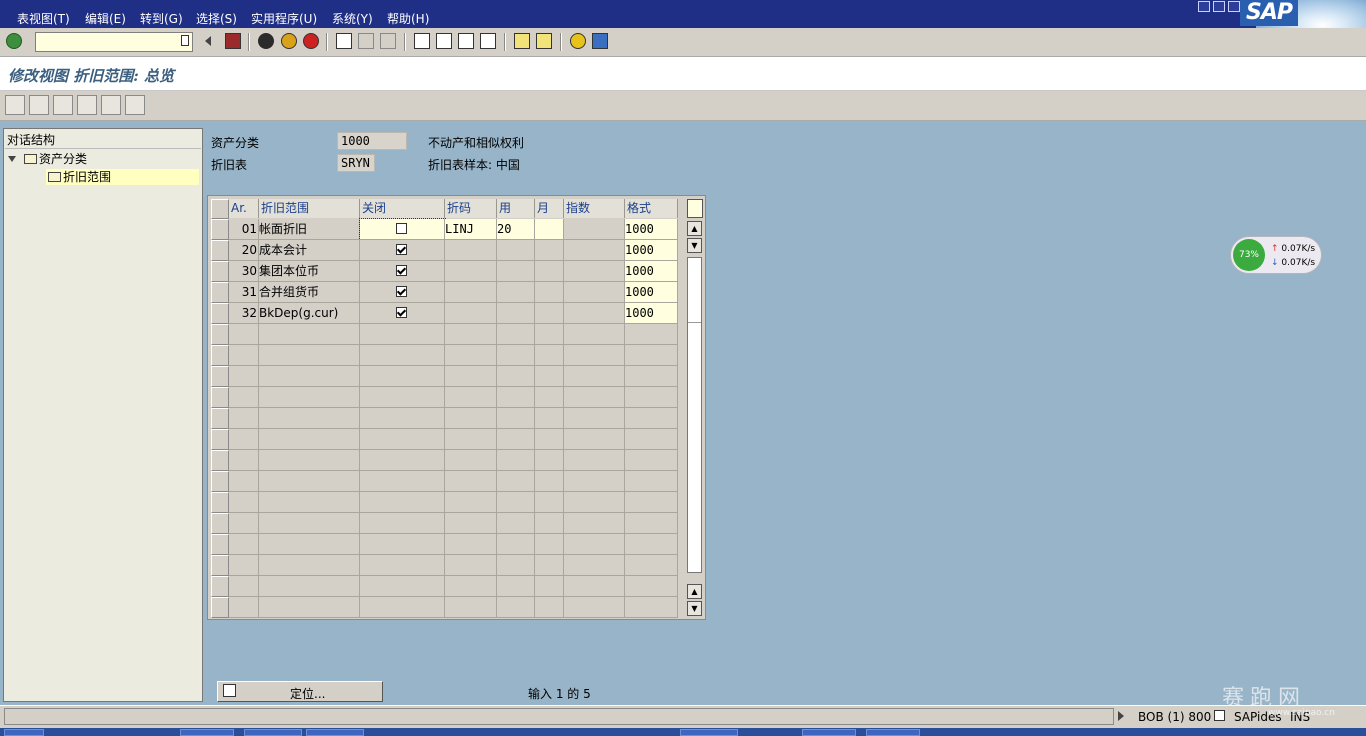  What do you see at coordinates (344, 41) in the screenshot?
I see `print-icon` at bounding box center [344, 41].